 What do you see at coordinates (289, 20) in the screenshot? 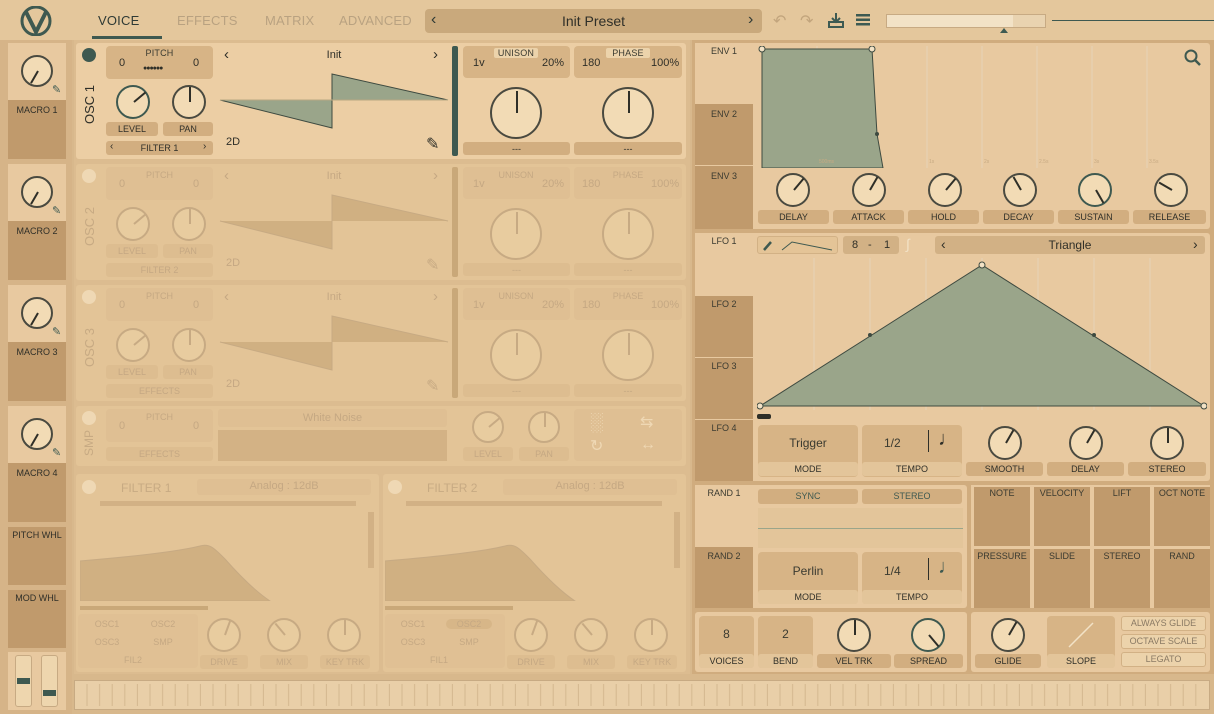
I see `tab-matrix: MATRIX` at bounding box center [289, 20].